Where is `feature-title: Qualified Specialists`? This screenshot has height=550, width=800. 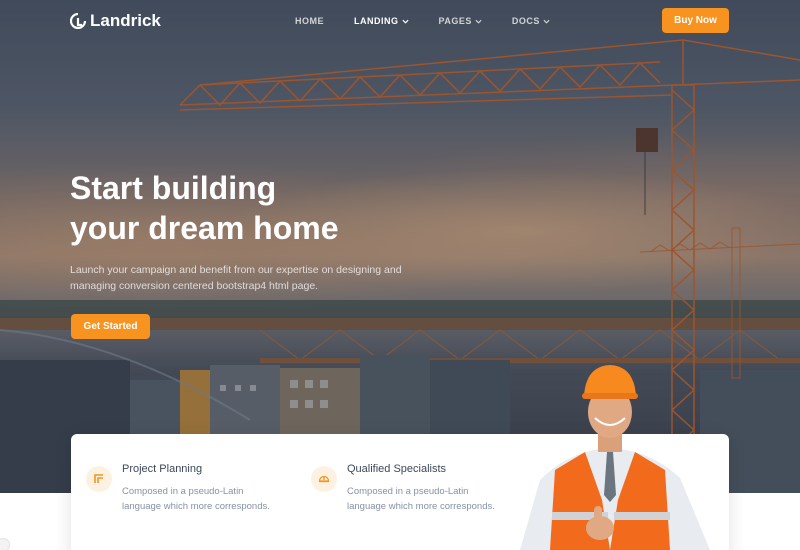 feature-title: Qualified Specialists is located at coordinates (397, 469).